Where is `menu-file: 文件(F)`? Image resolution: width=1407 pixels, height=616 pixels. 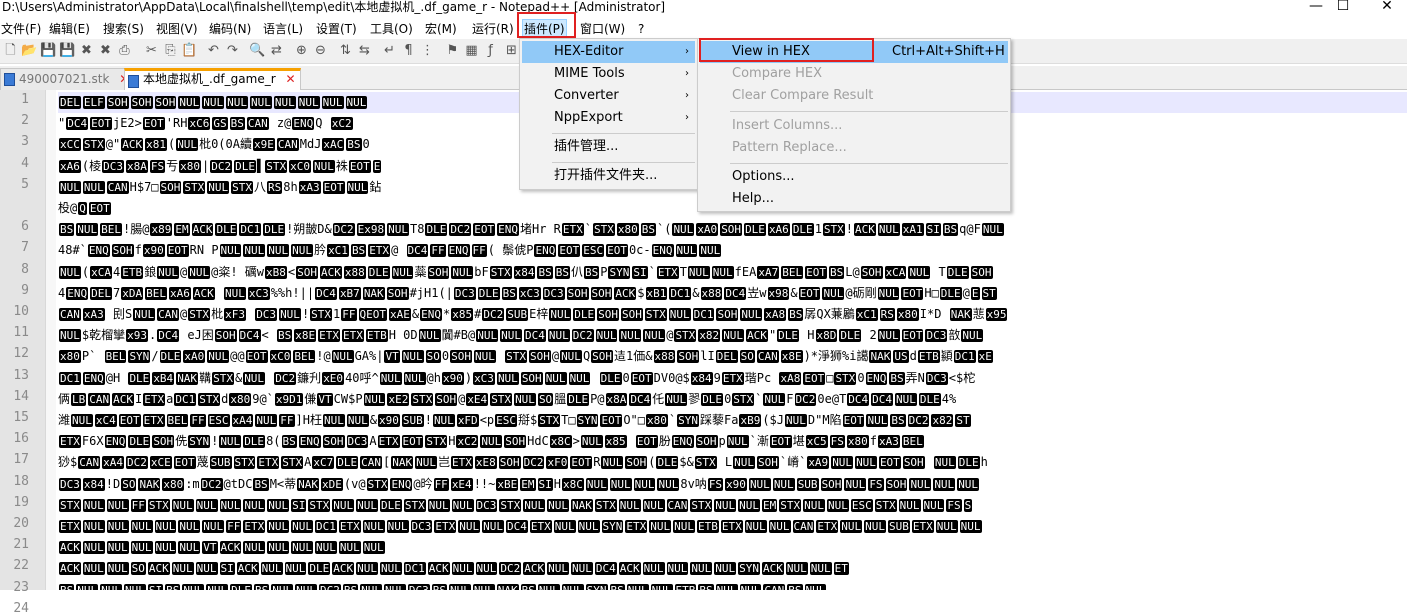 menu-file: 文件(F) is located at coordinates (21, 29).